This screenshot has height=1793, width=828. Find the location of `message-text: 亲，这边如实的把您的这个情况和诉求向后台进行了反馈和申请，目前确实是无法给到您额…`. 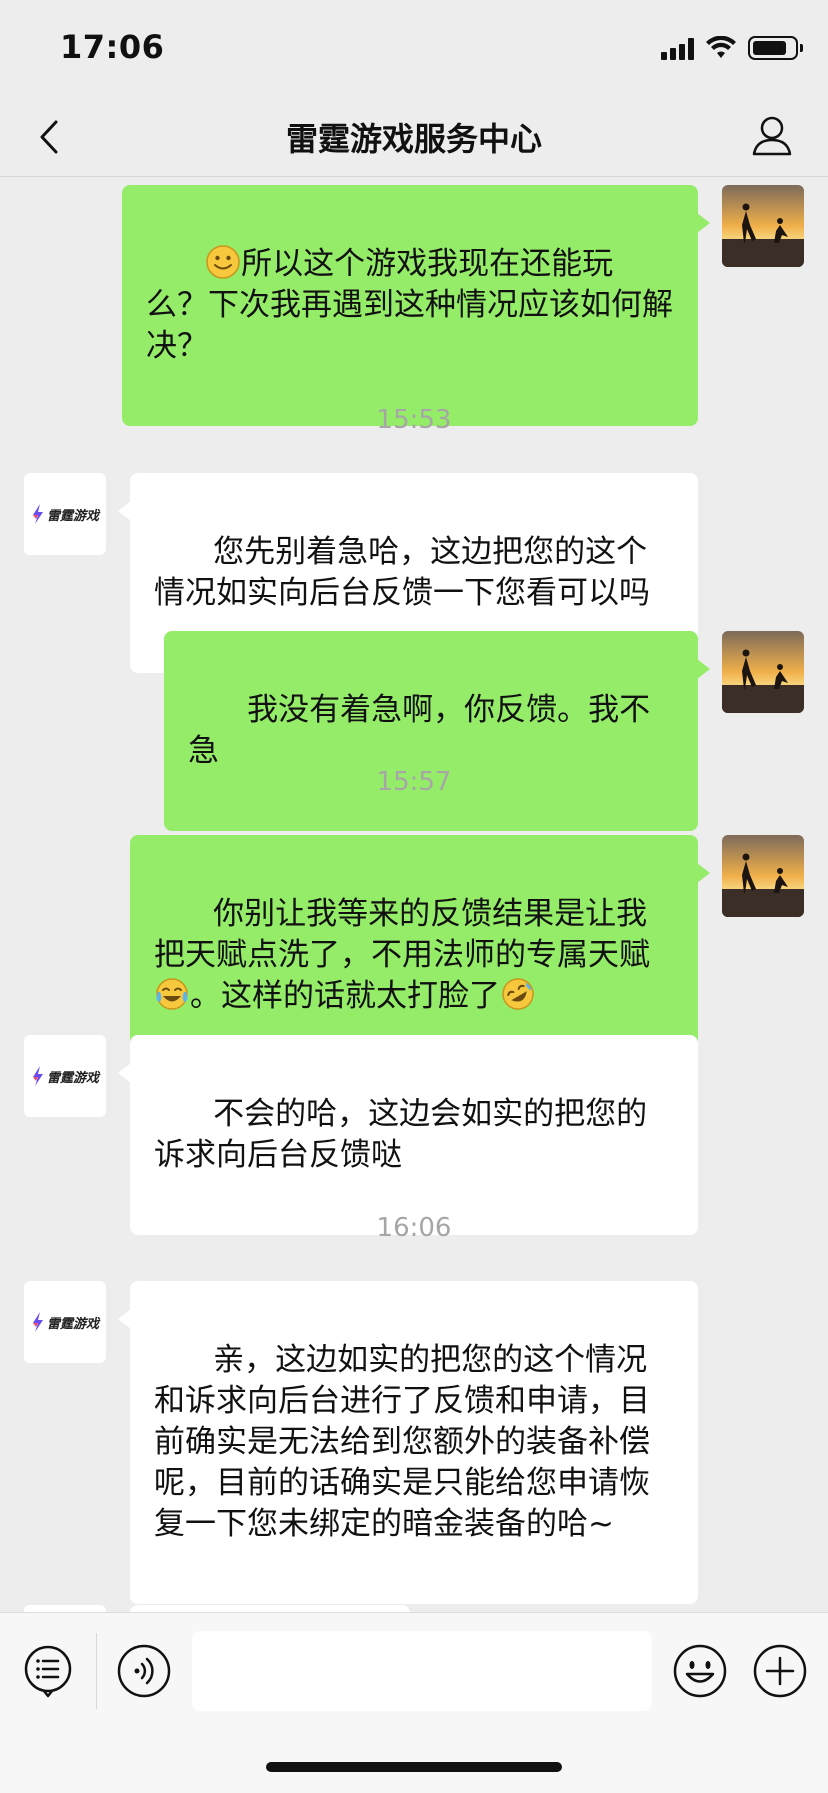

message-text: 亲，这边如实的把您的这个情况和诉求向后台进行了反馈和申请，目前确实是无法给到您额… is located at coordinates (402, 1442).